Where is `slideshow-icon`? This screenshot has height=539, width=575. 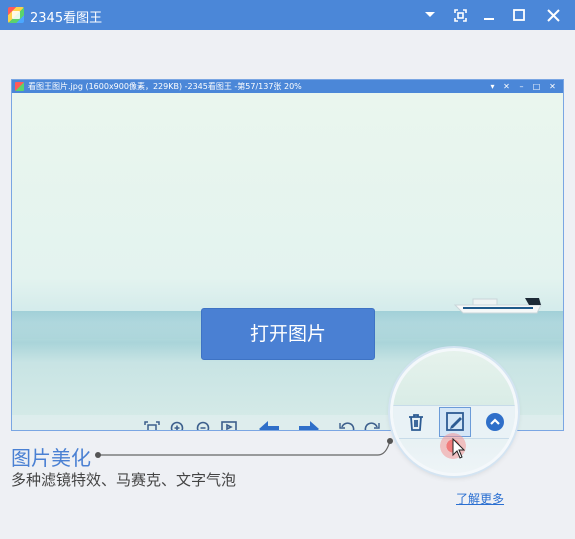 slideshow-icon is located at coordinates (229, 425).